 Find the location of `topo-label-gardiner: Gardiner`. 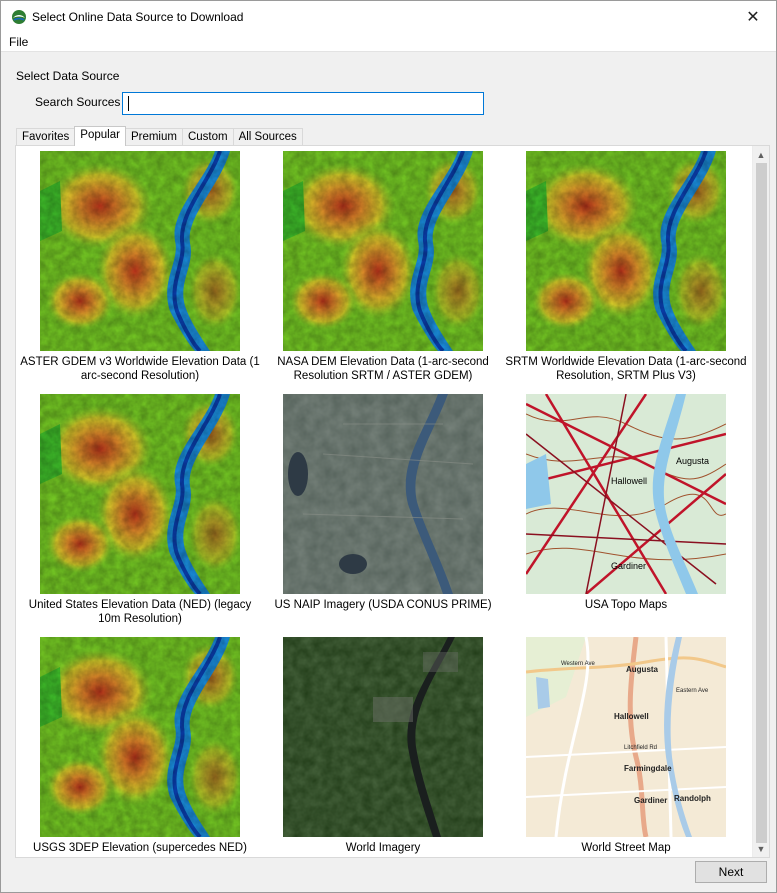

topo-label-gardiner: Gardiner is located at coordinates (628, 566).